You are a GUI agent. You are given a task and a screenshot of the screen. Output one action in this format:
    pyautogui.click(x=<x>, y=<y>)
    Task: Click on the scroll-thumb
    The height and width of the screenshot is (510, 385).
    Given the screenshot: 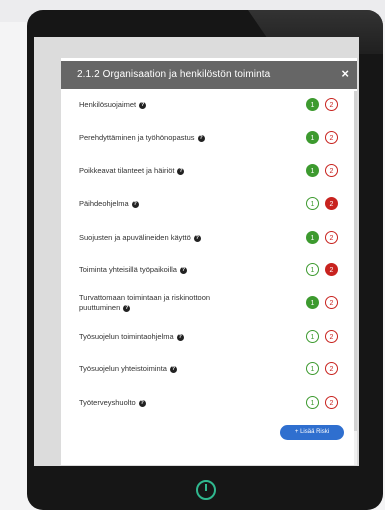 What is the action you would take?
    pyautogui.click(x=355, y=261)
    